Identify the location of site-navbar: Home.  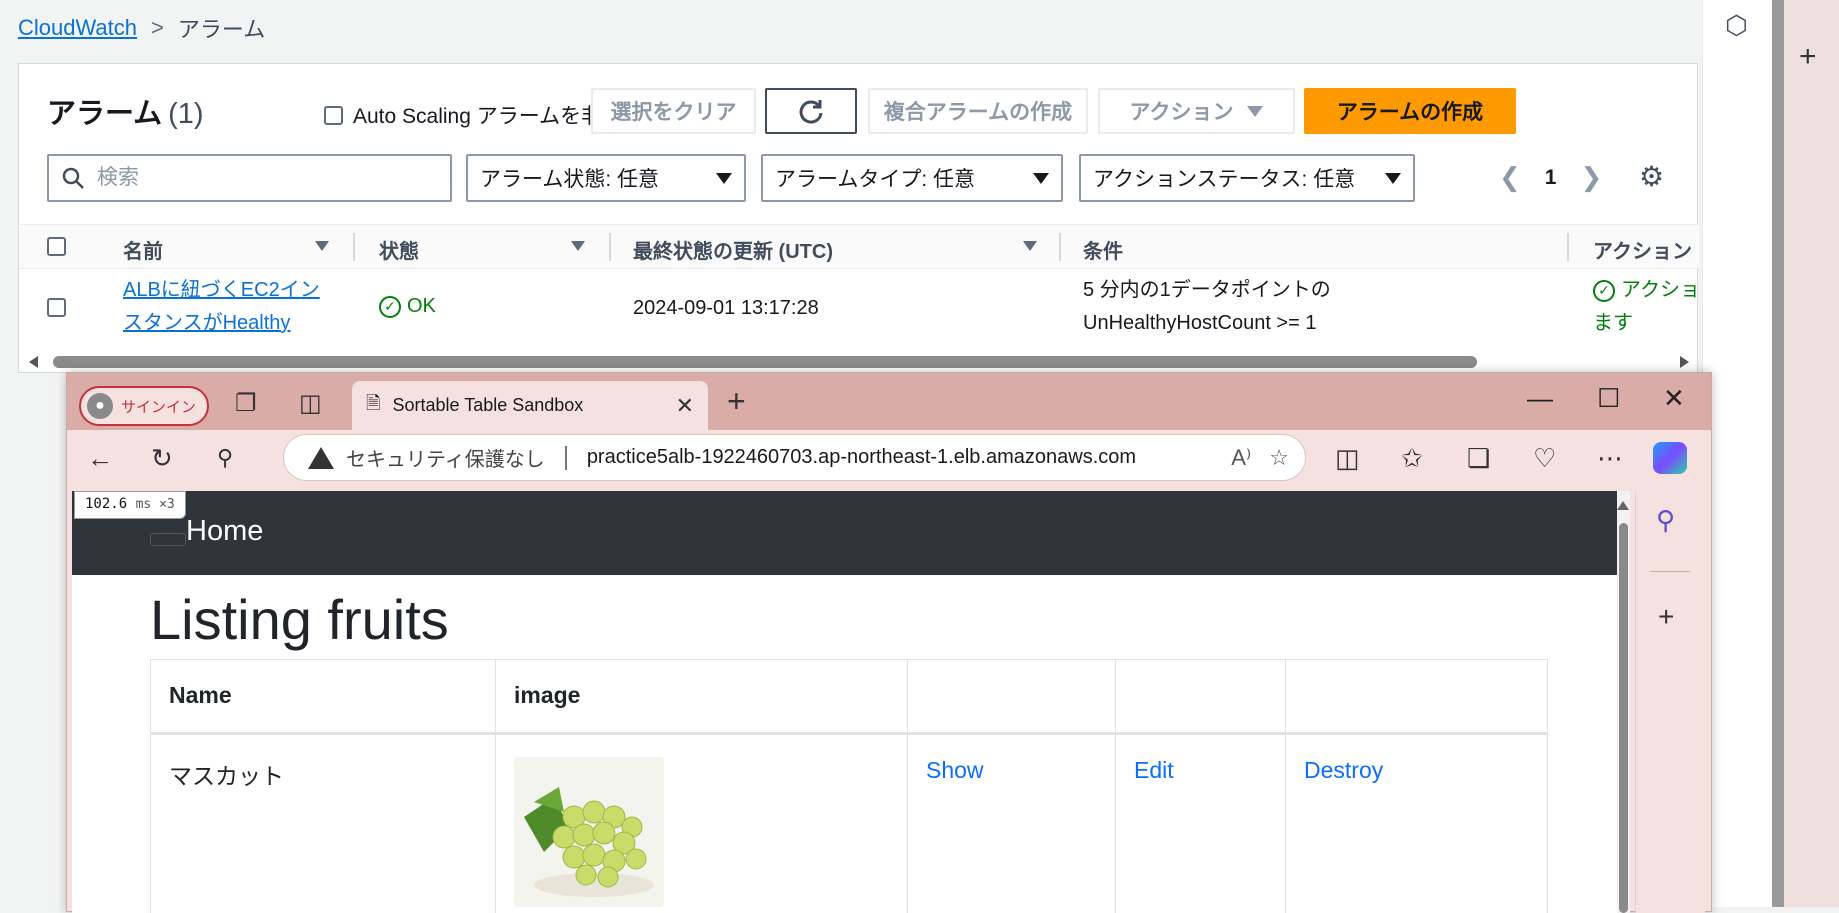
(844, 533).